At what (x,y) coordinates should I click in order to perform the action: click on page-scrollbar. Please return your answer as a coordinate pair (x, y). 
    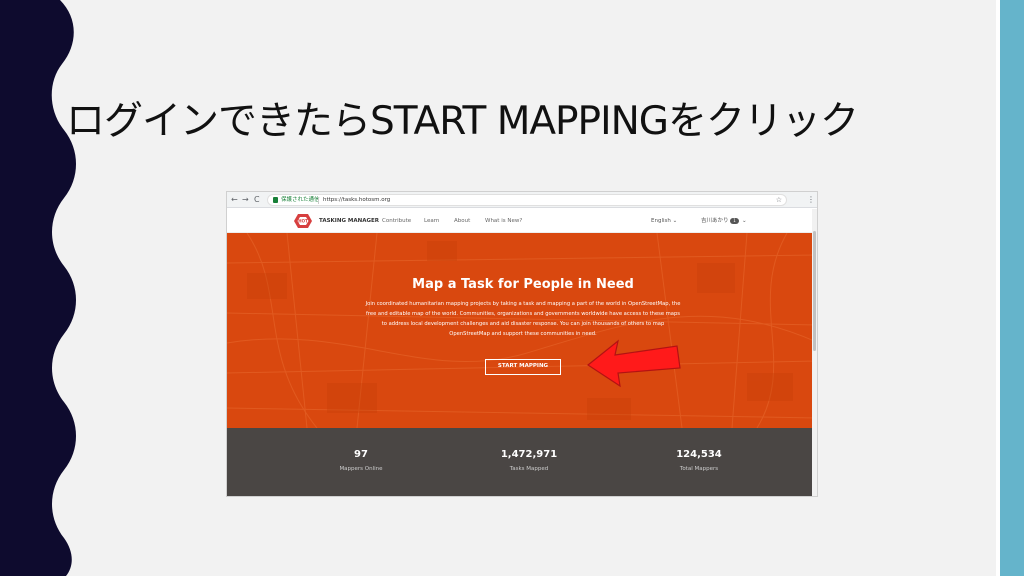
    Looking at the image, I should click on (814, 352).